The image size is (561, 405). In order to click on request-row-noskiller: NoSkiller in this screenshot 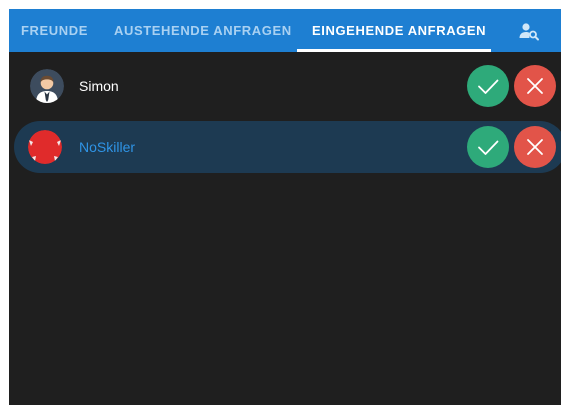, I will do `click(287, 147)`.